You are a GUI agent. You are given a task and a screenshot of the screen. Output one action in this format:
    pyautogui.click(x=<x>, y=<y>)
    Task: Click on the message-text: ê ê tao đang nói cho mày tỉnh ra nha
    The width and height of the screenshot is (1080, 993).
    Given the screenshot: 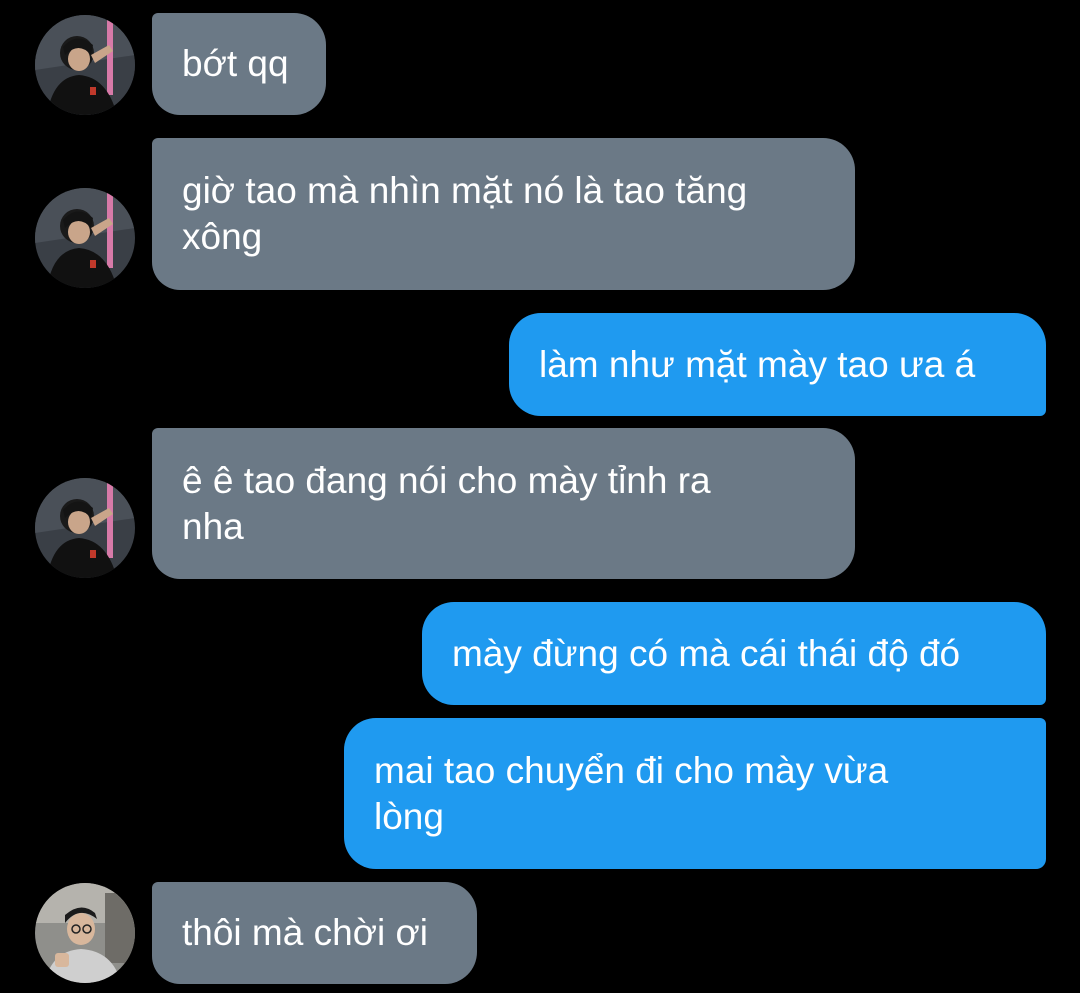 What is the action you would take?
    pyautogui.click(x=446, y=503)
    